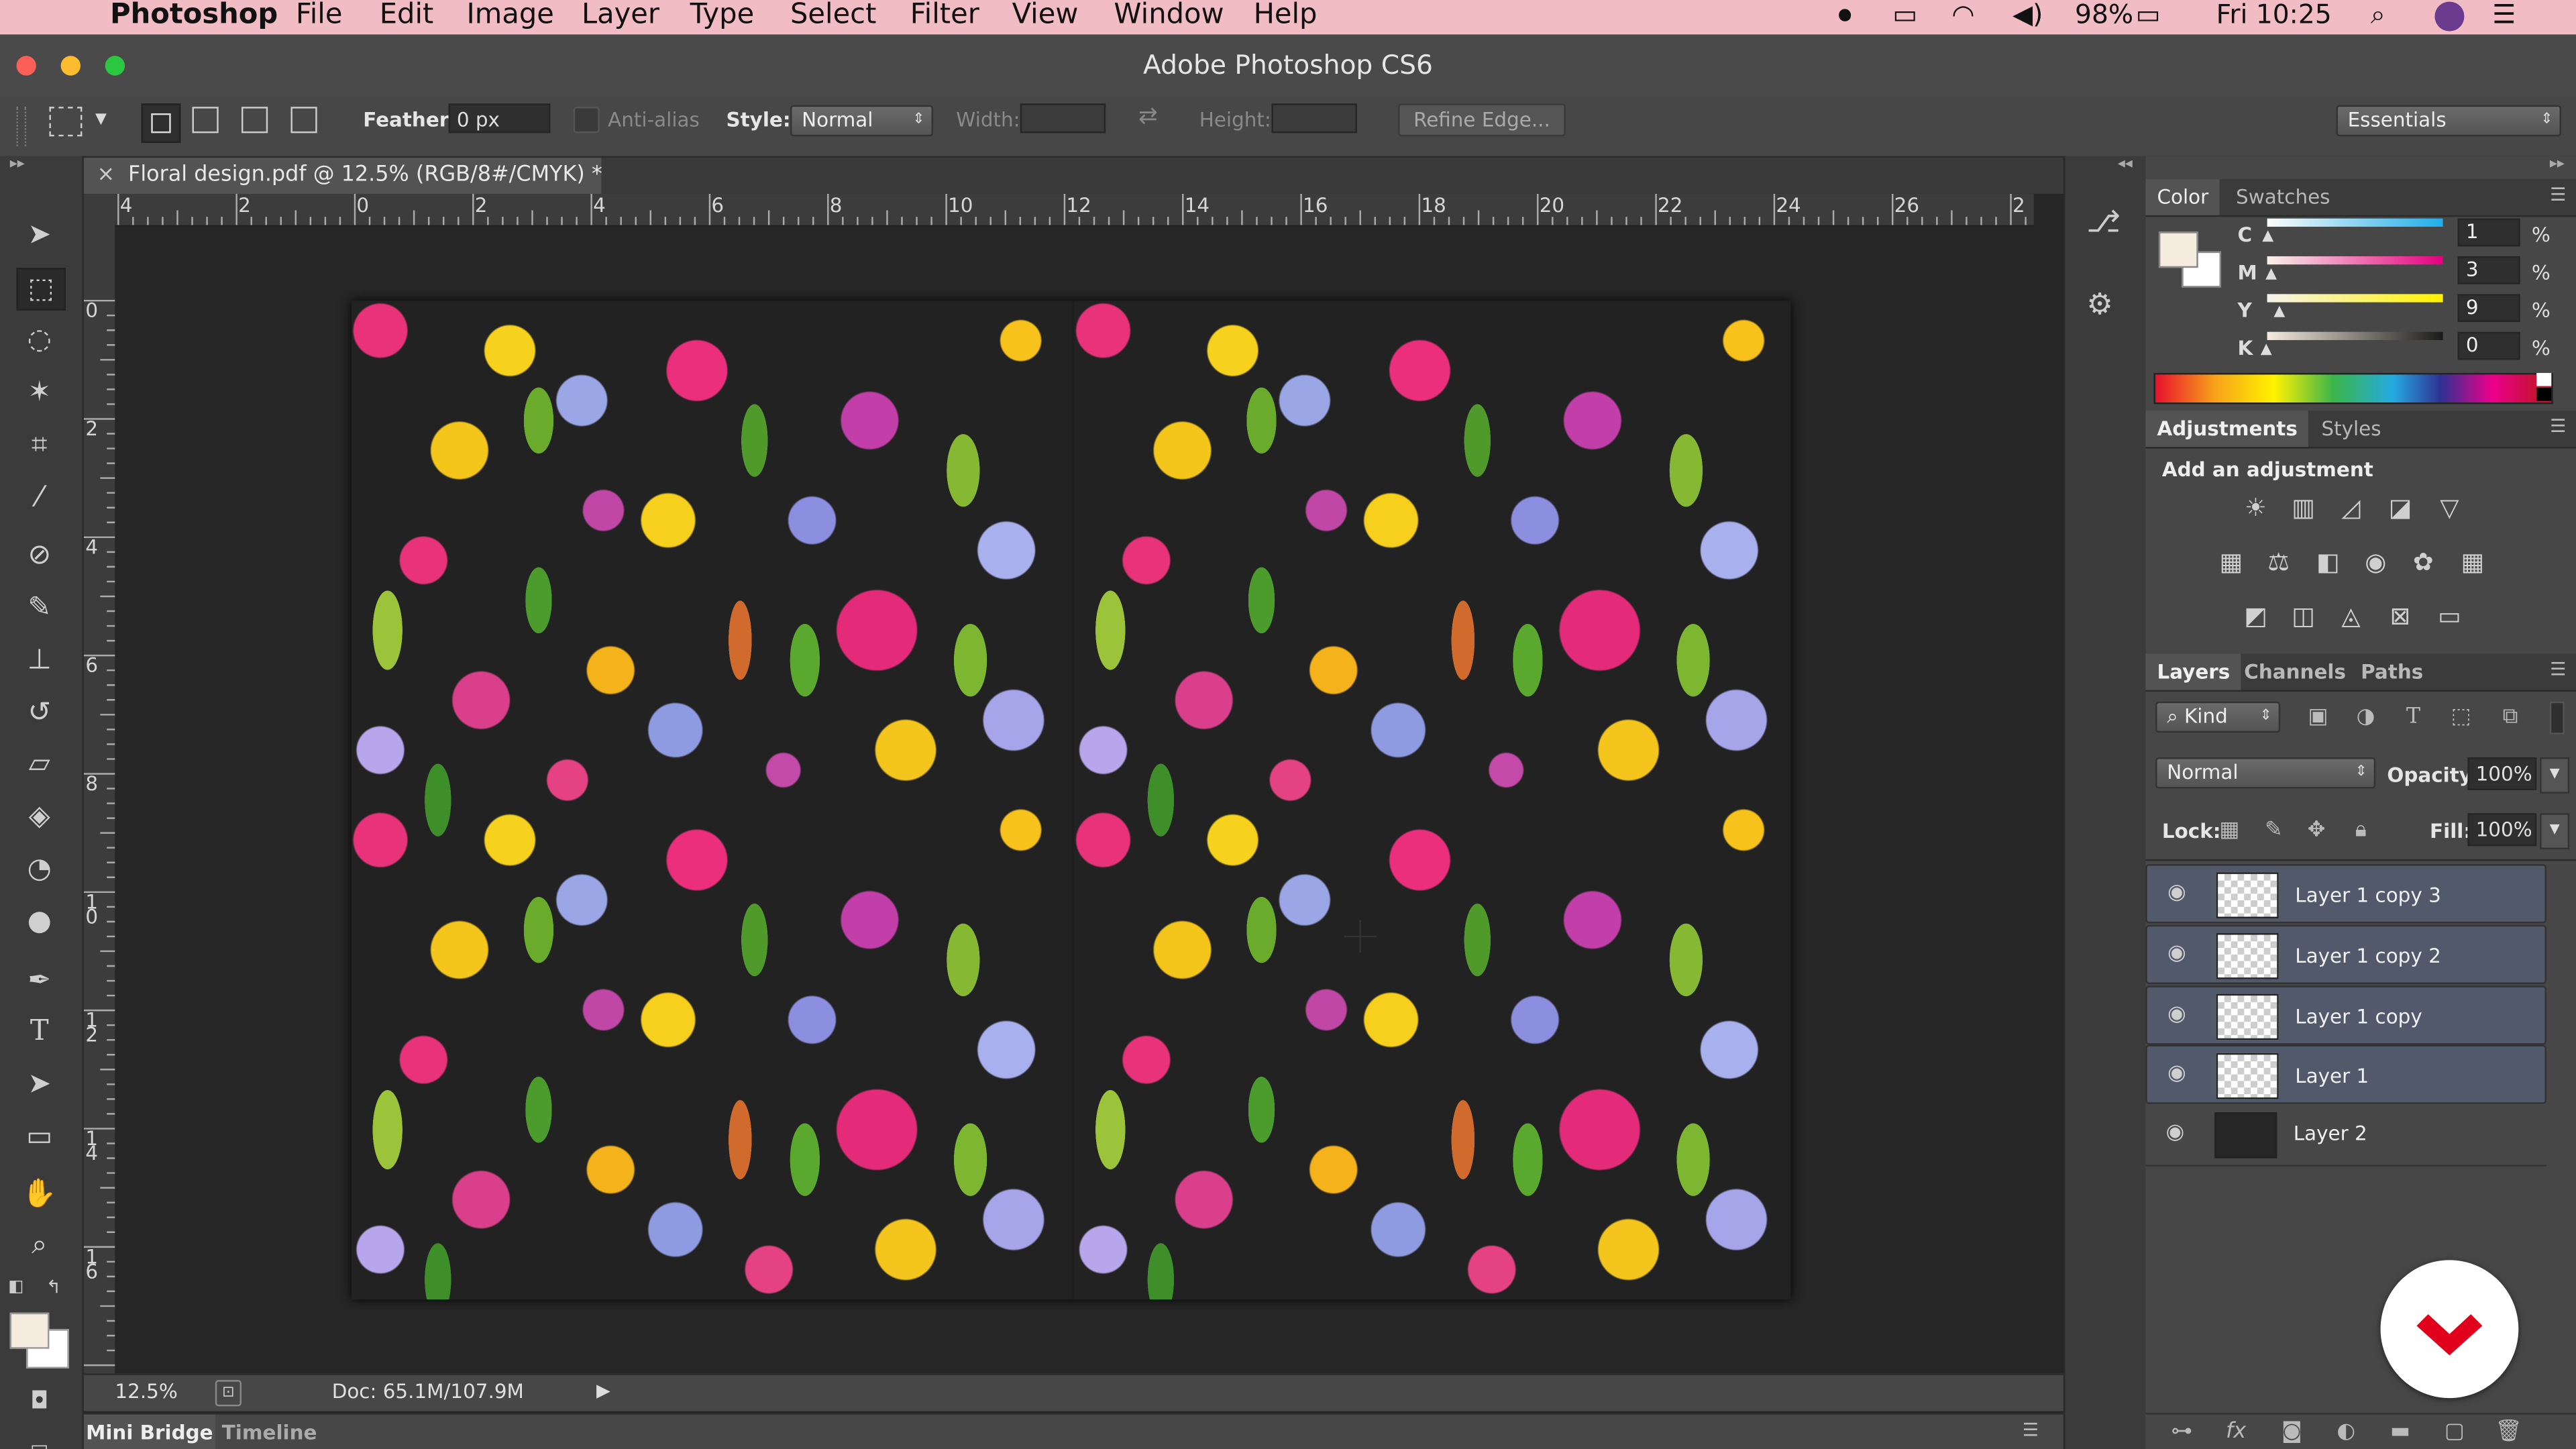  I want to click on layer-row: ◉ Layer 2, so click(2345, 1136).